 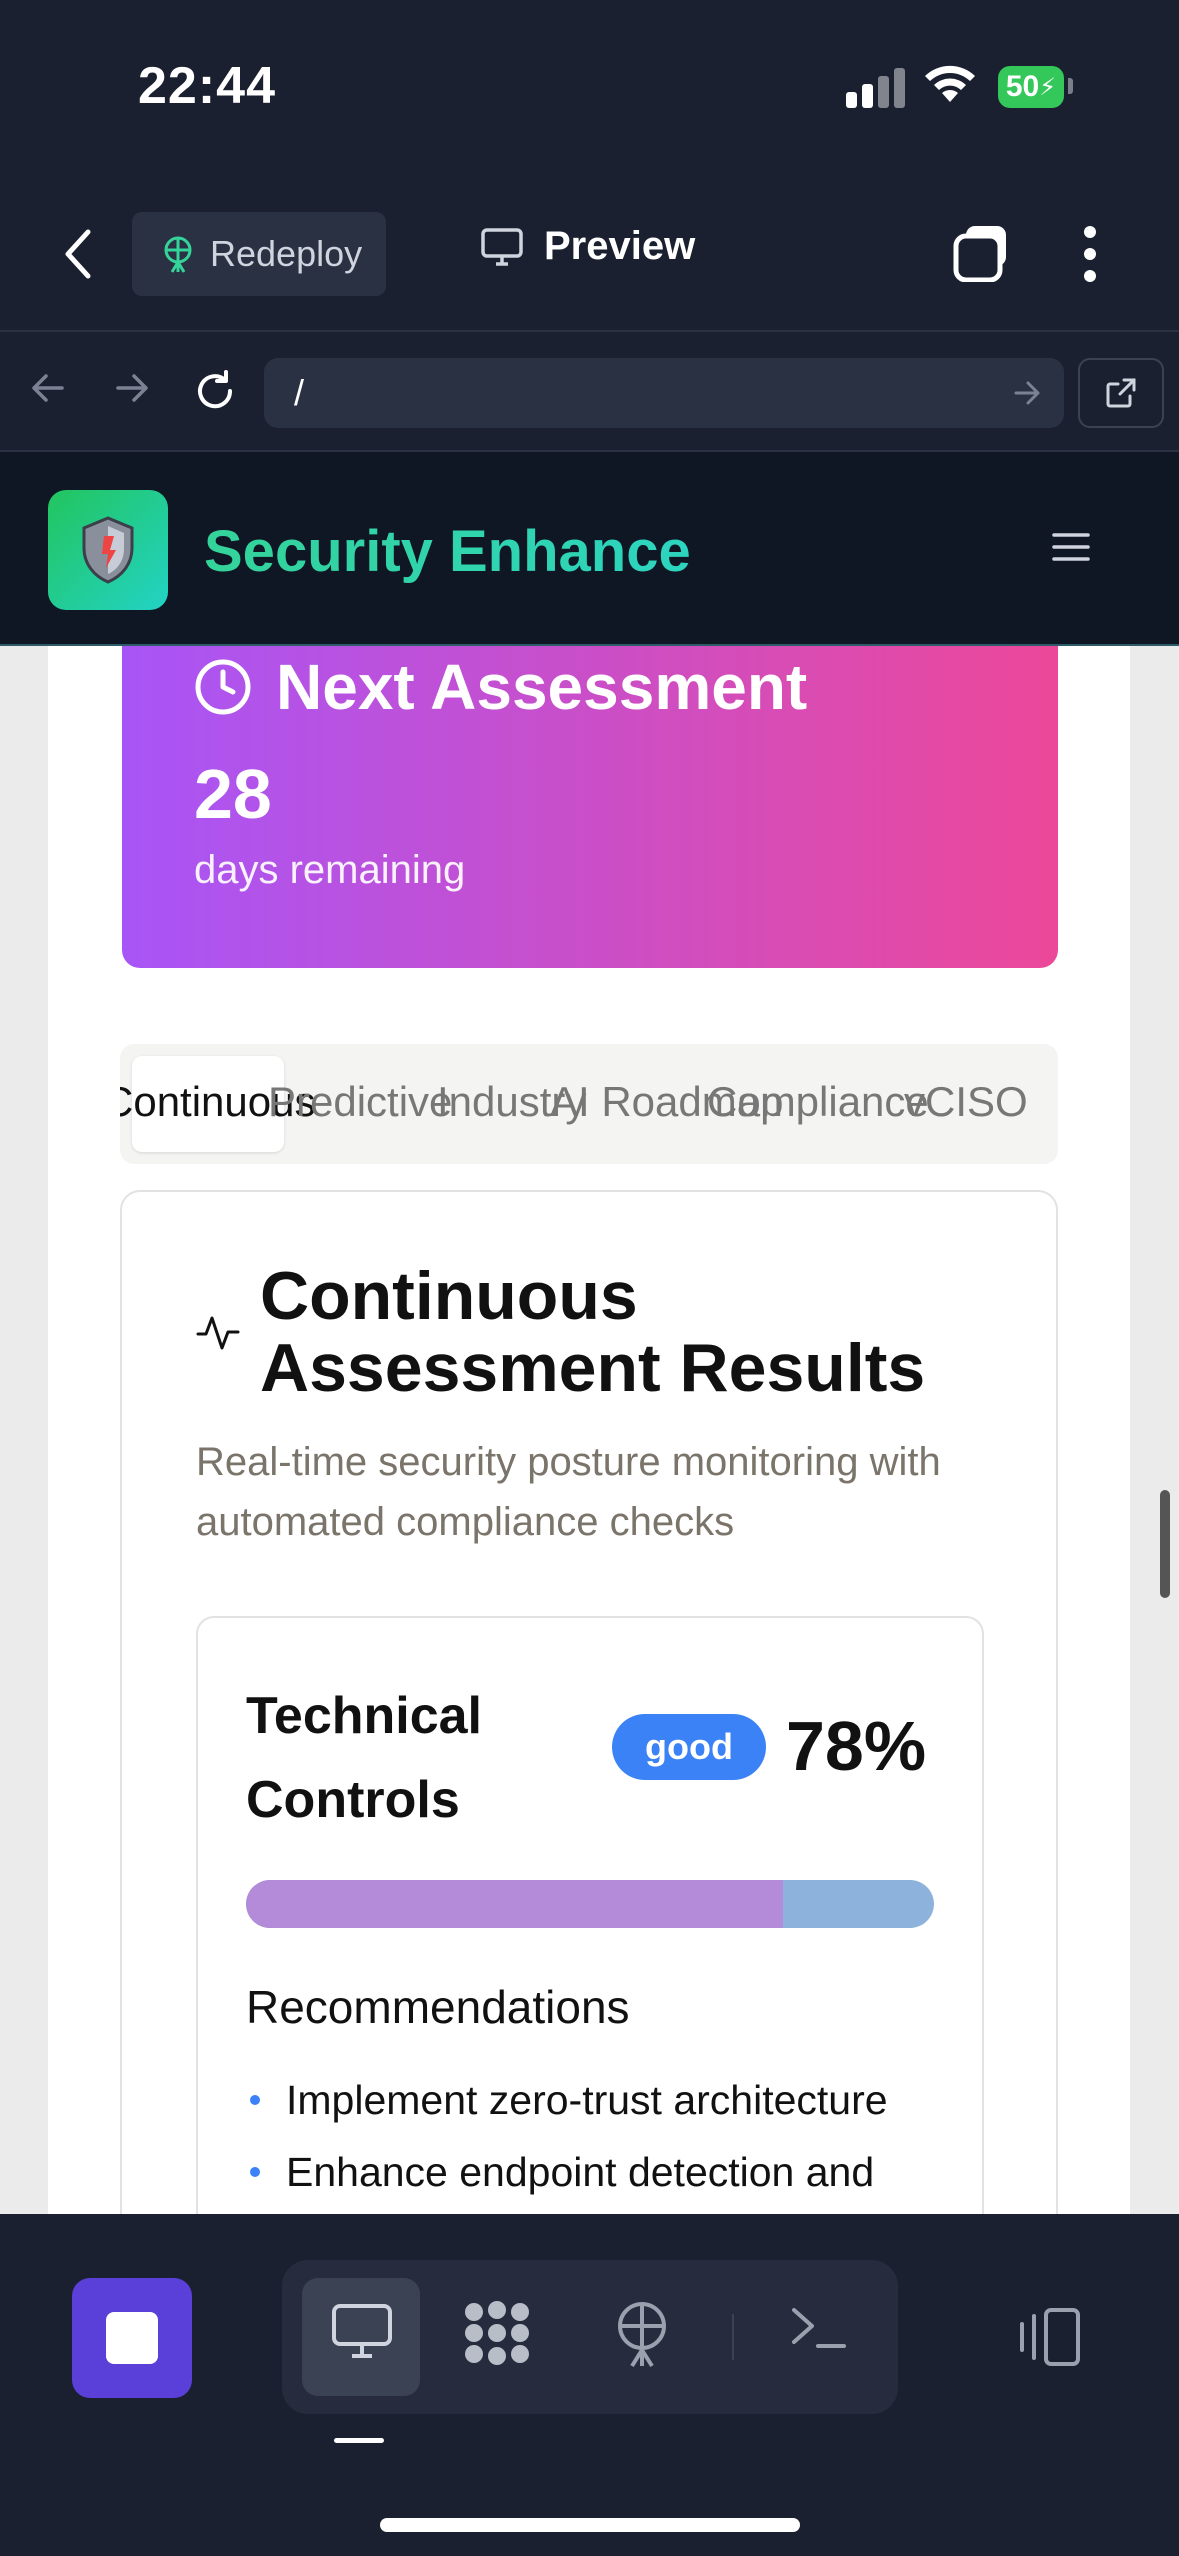 What do you see at coordinates (218, 1333) in the screenshot?
I see `activity-icon` at bounding box center [218, 1333].